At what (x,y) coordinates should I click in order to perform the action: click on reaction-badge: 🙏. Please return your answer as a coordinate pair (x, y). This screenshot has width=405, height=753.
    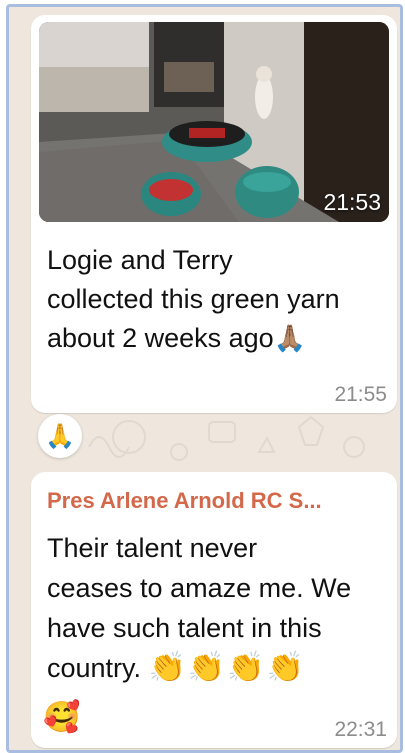
    Looking at the image, I should click on (60, 436).